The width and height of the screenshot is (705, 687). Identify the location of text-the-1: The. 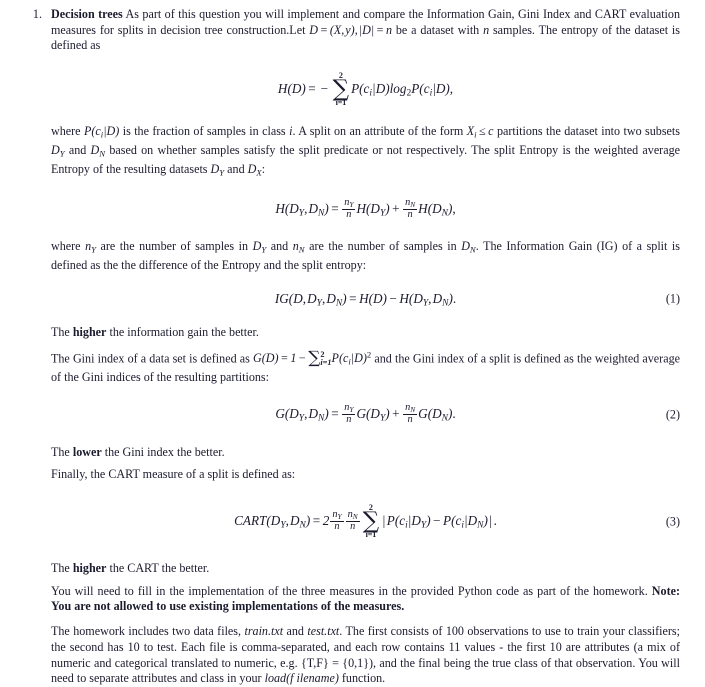
(62, 332).